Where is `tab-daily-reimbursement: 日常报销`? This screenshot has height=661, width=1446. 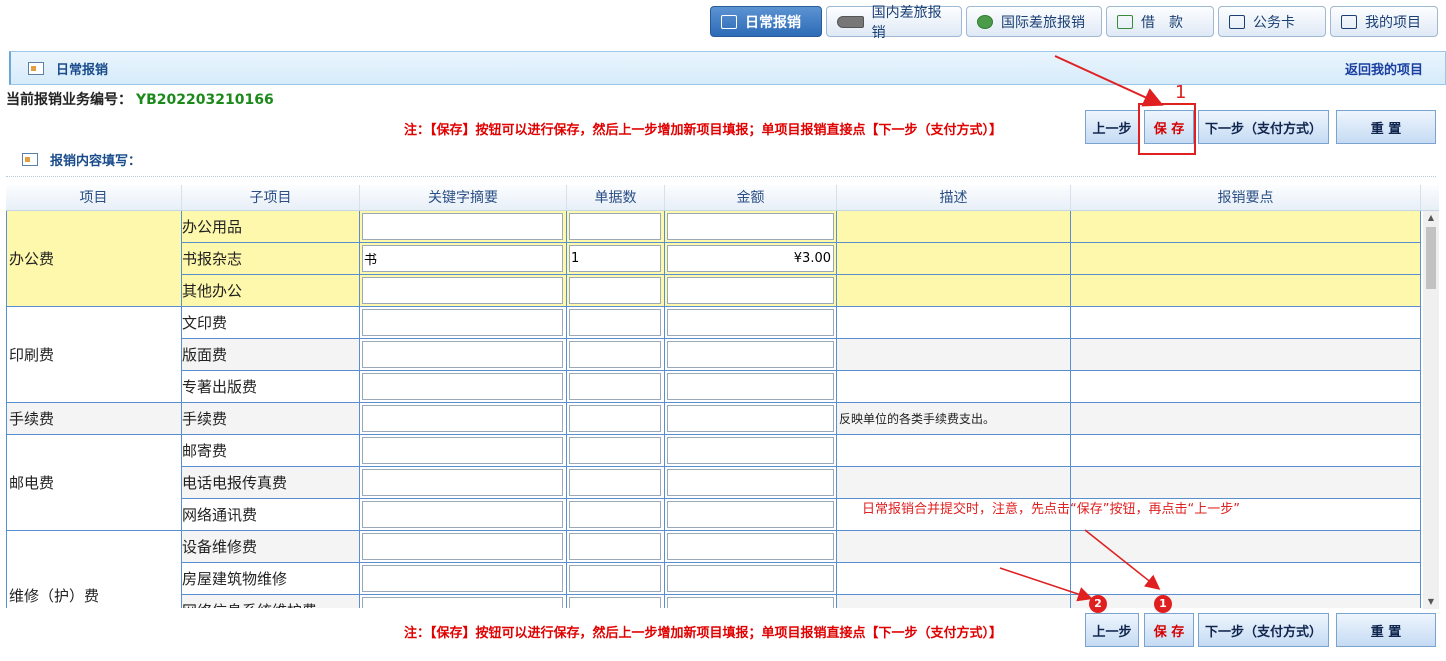
tab-daily-reimbursement: 日常报销 is located at coordinates (766, 21).